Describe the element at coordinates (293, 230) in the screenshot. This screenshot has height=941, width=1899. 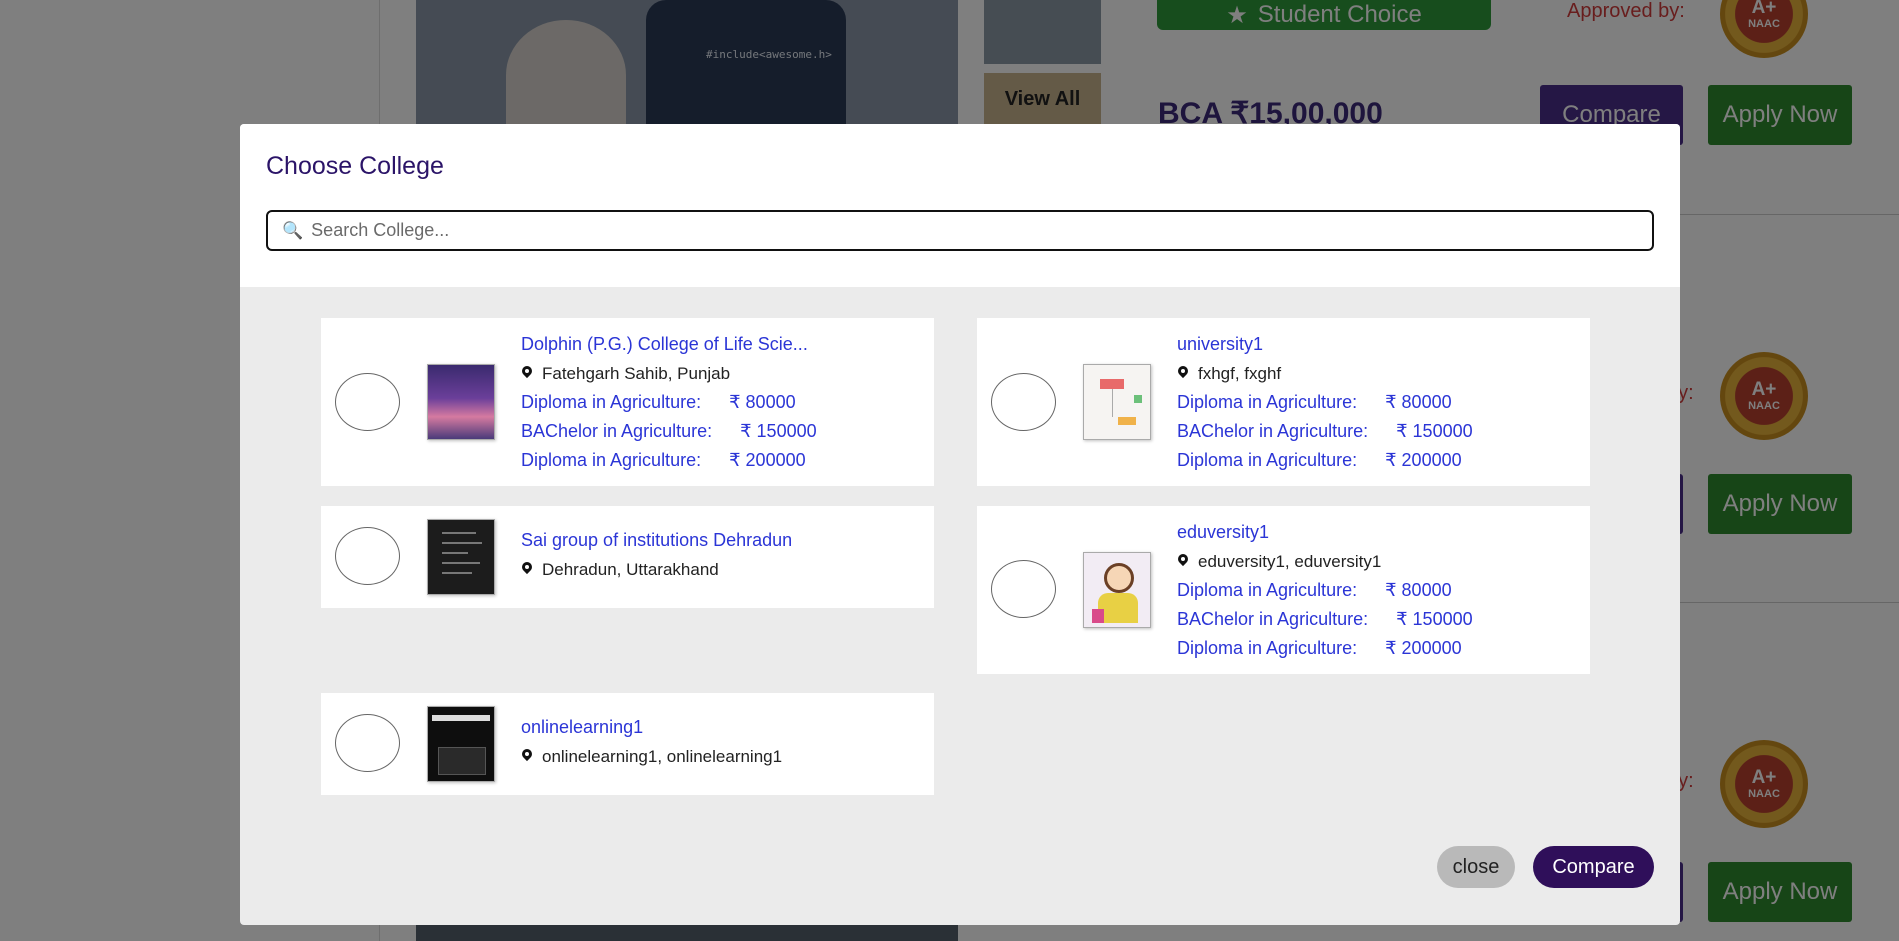
I see `search-icon: 🔍` at that location.